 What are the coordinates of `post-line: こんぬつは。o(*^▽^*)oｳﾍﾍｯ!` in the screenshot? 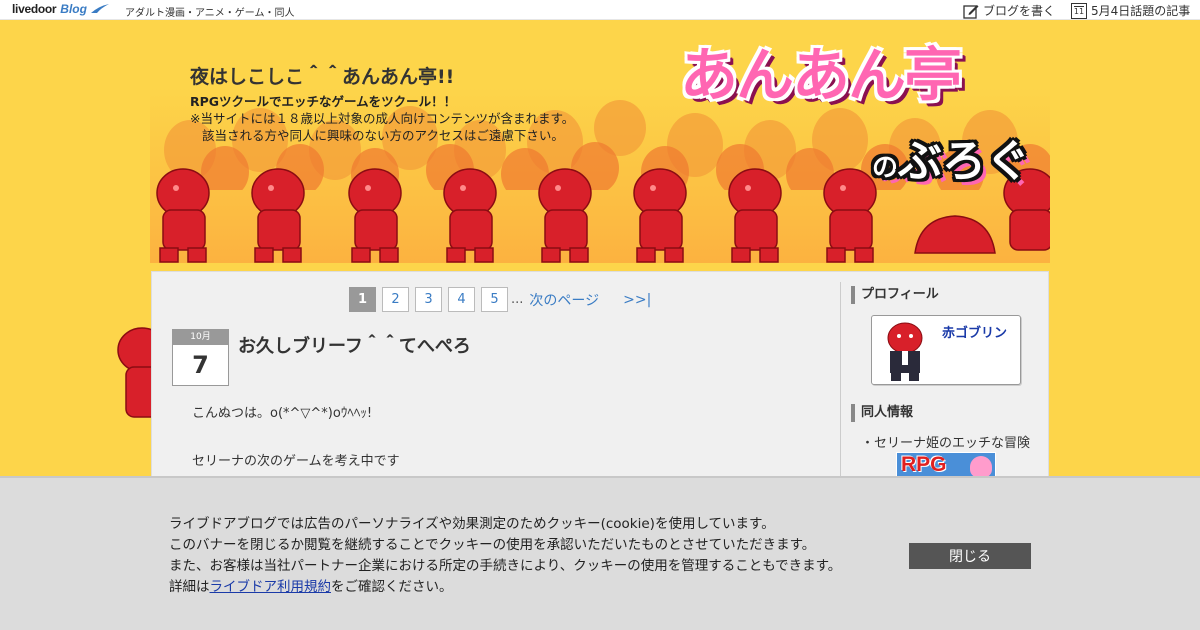 It's located at (282, 413).